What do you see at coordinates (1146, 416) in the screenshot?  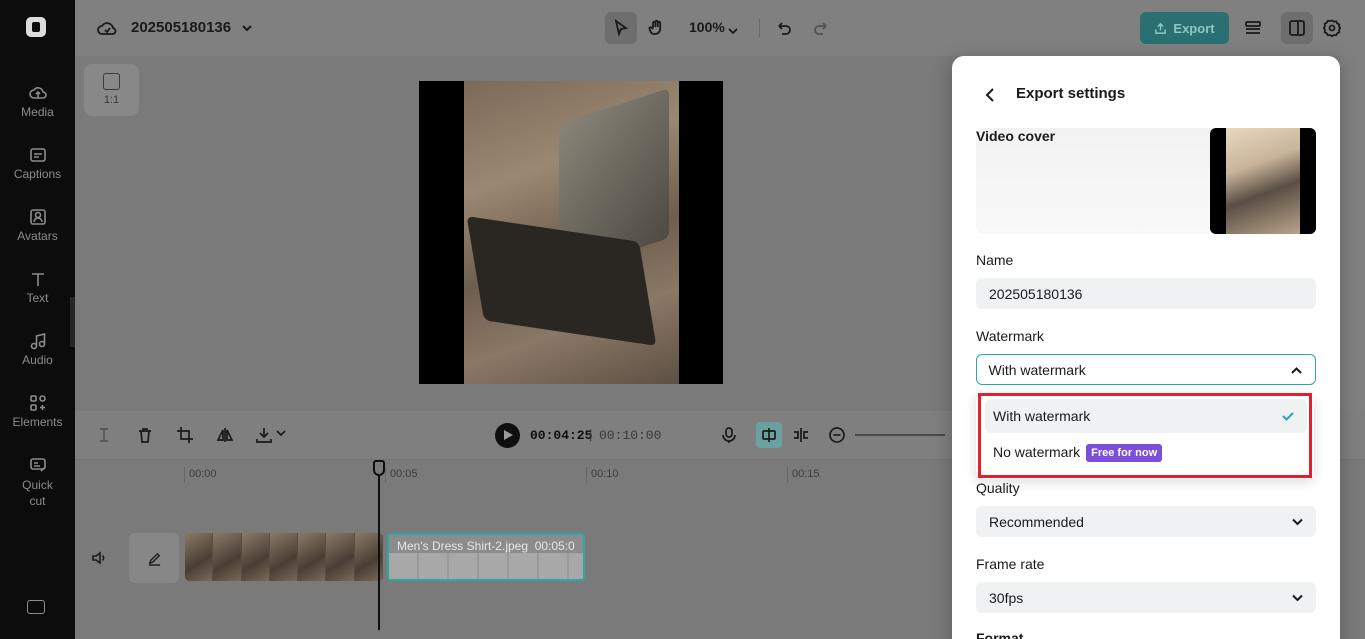 I see `watermark-option-with: With watermark` at bounding box center [1146, 416].